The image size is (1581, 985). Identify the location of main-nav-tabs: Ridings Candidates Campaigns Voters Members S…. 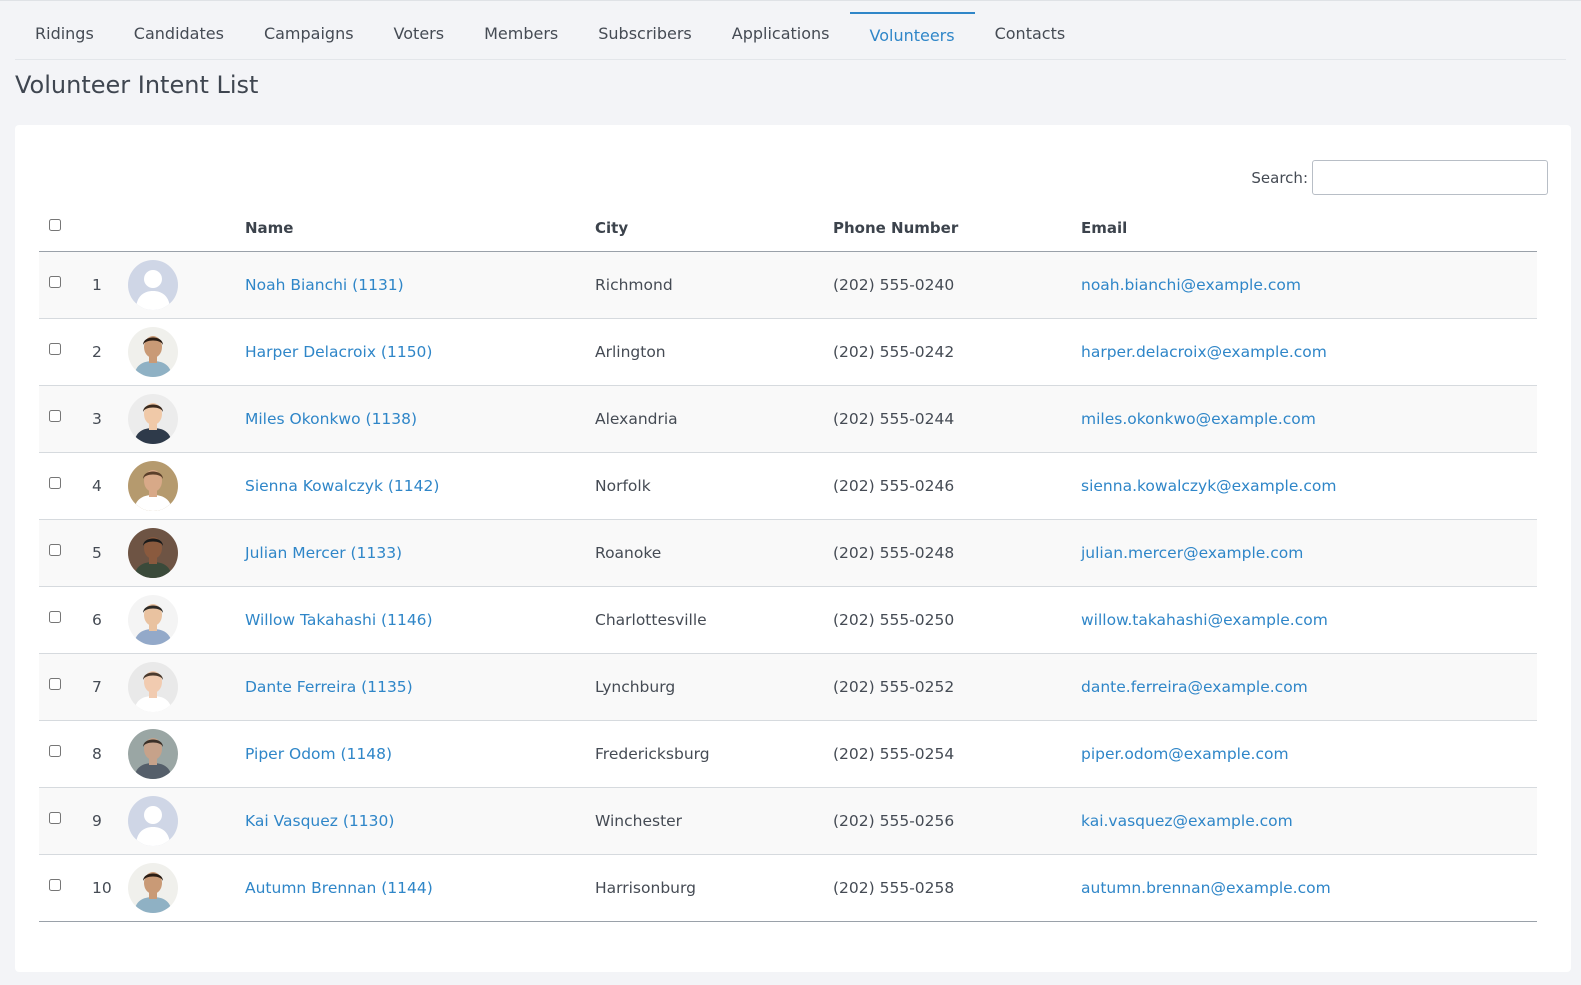
(790, 30).